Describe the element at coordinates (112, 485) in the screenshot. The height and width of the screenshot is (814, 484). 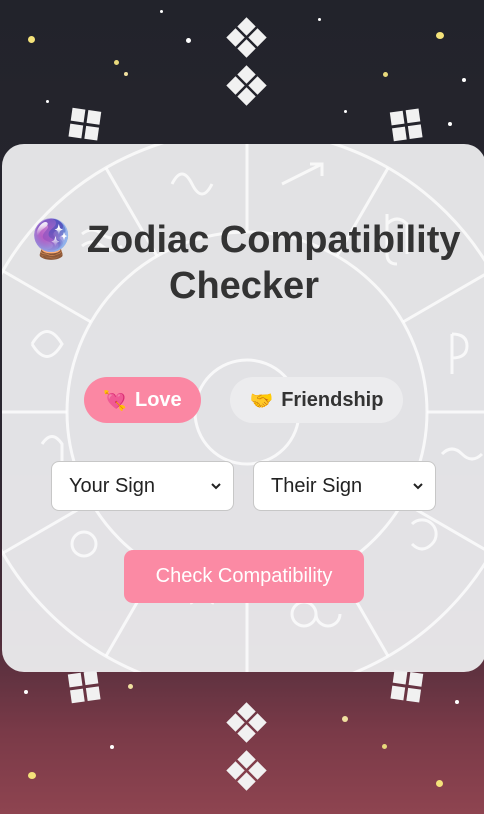
I see `your-sign-value: Your Sign` at that location.